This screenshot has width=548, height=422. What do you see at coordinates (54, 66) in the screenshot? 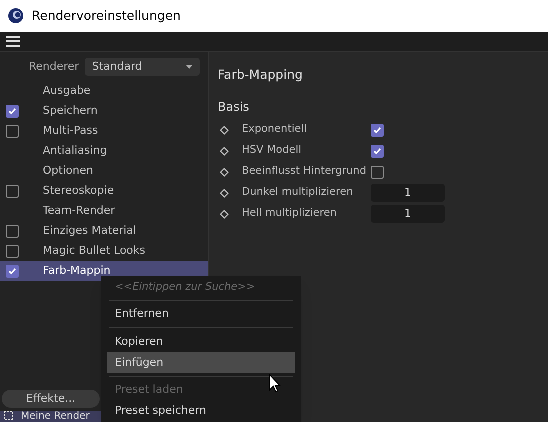
I see `renderer-label: Renderer` at bounding box center [54, 66].